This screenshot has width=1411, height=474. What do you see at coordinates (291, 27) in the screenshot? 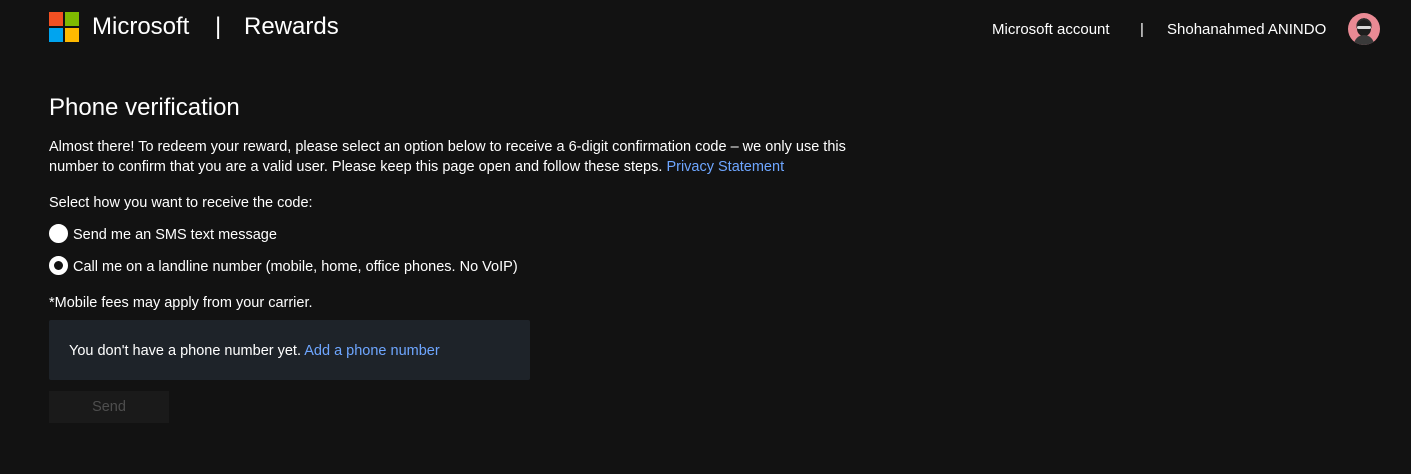
I see `product-name: Rewards` at bounding box center [291, 27].